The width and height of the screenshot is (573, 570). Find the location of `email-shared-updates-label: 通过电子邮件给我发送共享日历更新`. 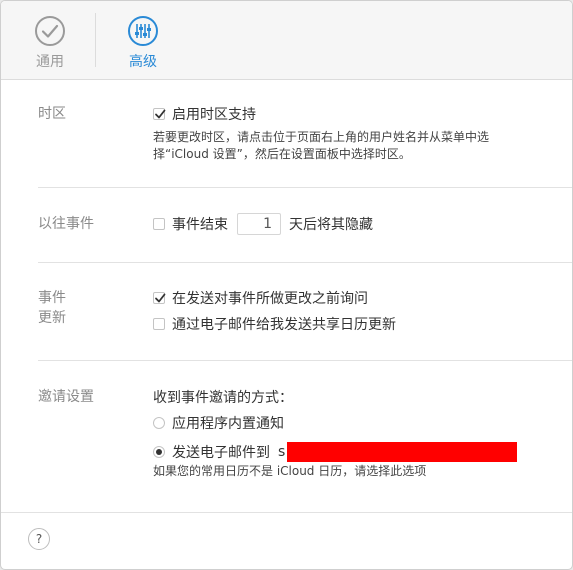

email-shared-updates-label: 通过电子邮件给我发送共享日历更新 is located at coordinates (284, 325).